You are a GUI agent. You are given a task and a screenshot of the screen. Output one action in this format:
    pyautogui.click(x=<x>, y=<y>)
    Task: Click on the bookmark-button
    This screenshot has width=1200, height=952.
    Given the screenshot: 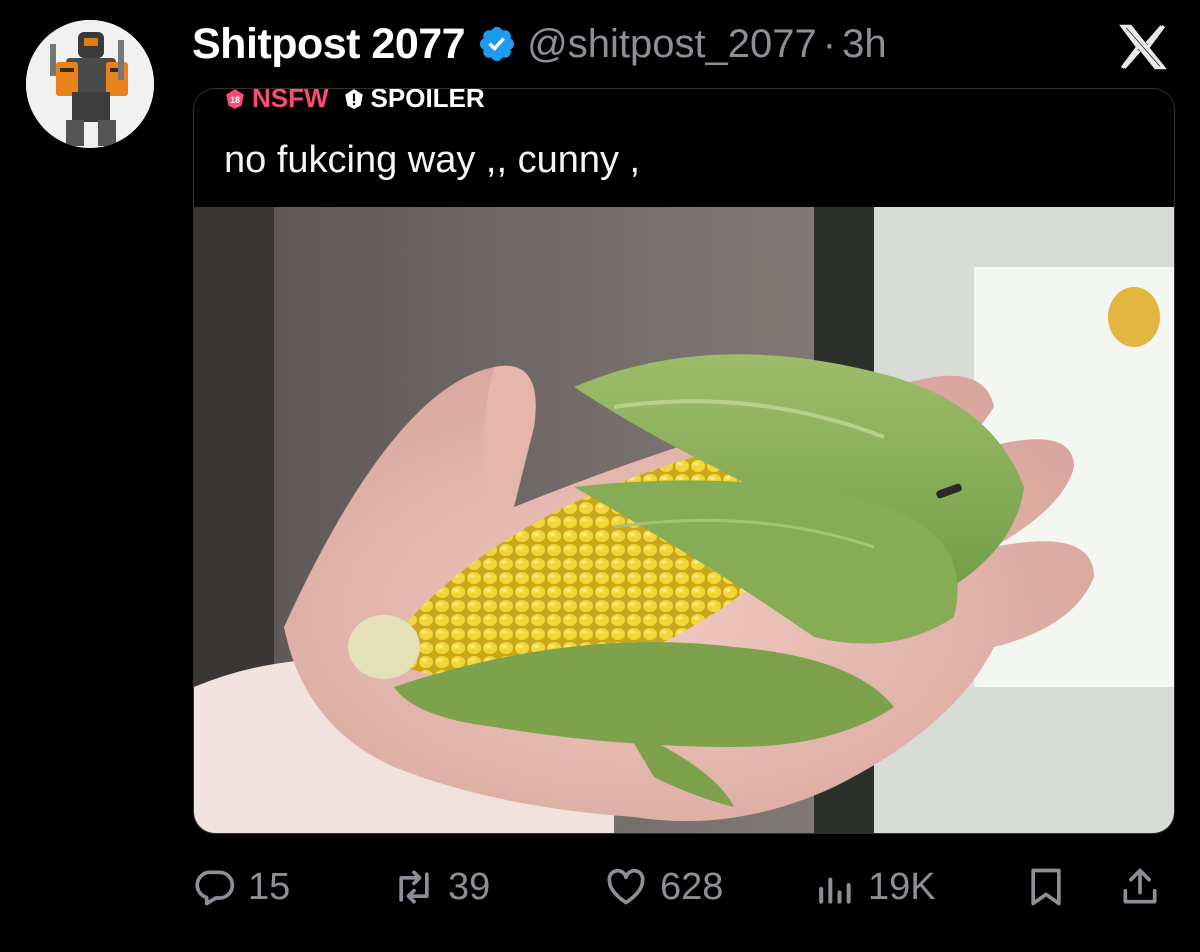 What is the action you would take?
    pyautogui.click(x=1046, y=887)
    